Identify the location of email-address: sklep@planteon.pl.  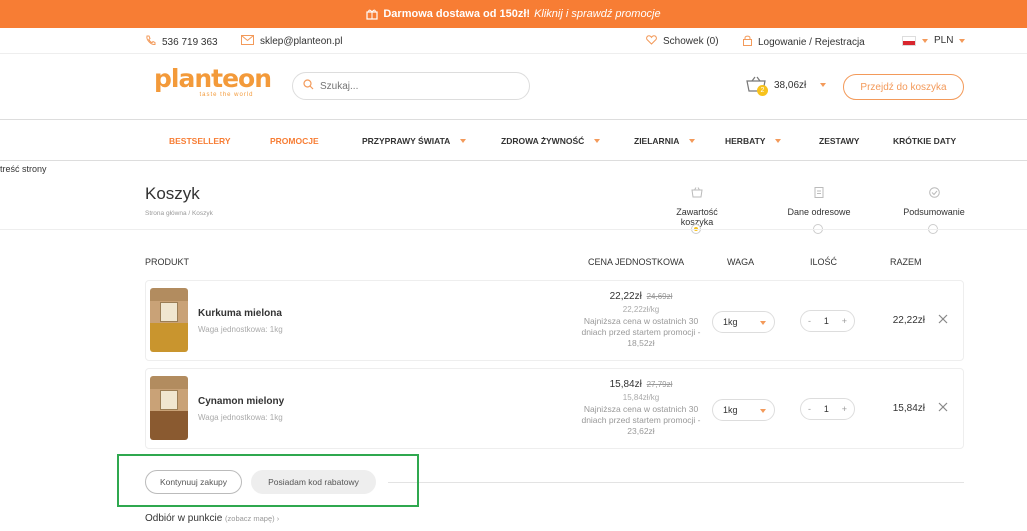
(301, 41).